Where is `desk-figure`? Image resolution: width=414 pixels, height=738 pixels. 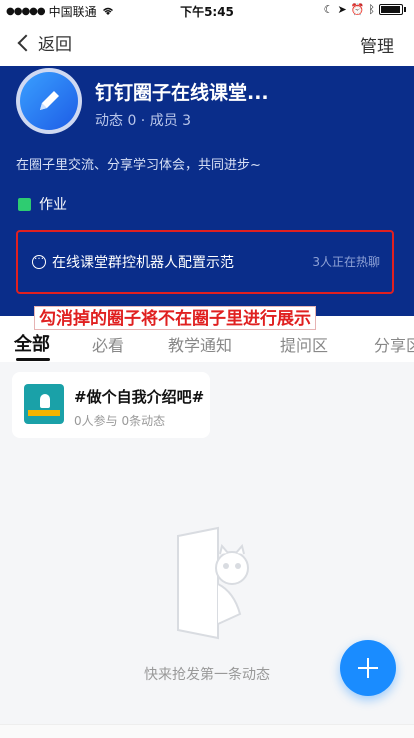
desk-figure is located at coordinates (44, 413).